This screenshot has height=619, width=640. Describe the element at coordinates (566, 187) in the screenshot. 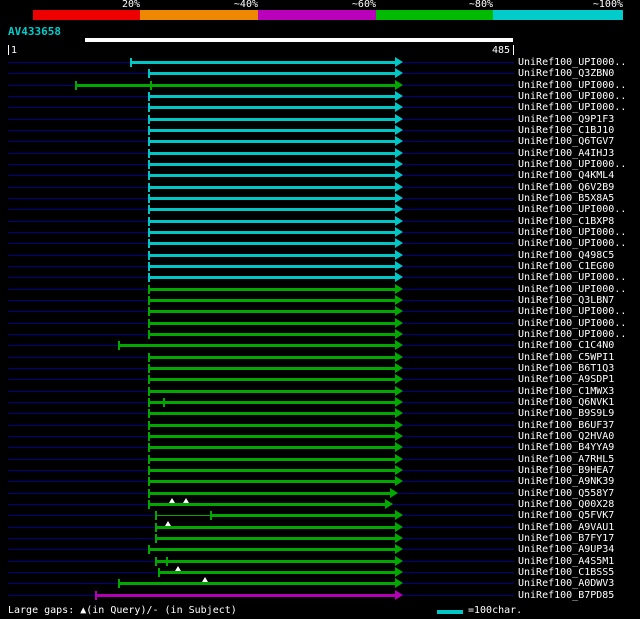

I see `hit-label: UniRef100_Q6V2B9` at that location.